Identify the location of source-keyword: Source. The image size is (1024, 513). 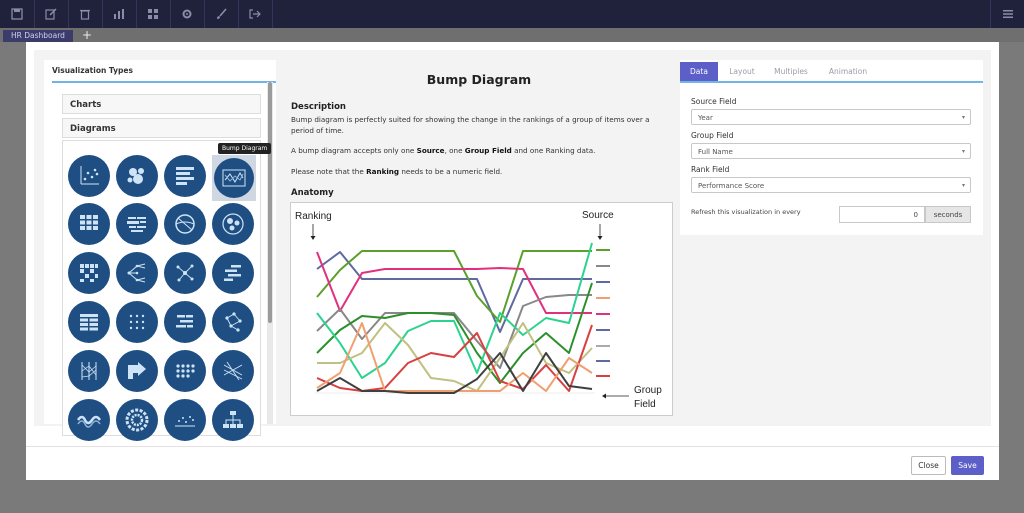
(430, 150).